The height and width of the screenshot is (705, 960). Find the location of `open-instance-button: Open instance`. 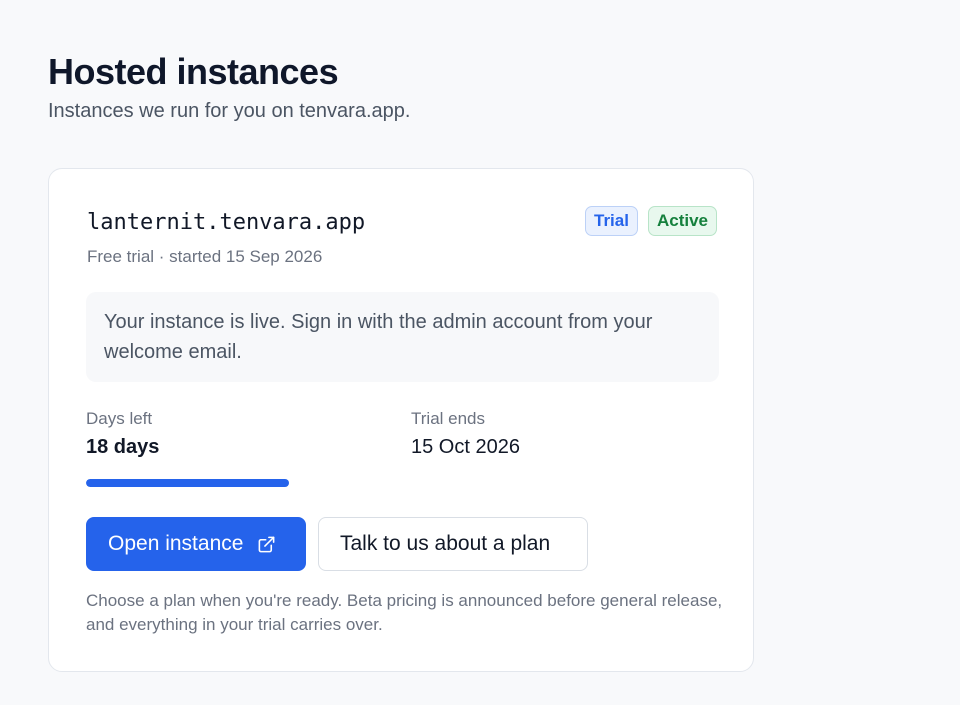

open-instance-button: Open instance is located at coordinates (196, 544).